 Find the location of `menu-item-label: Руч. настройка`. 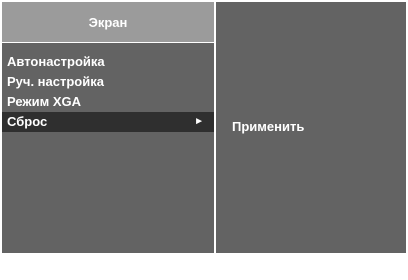

menu-item-label: Руч. настройка is located at coordinates (55, 81).